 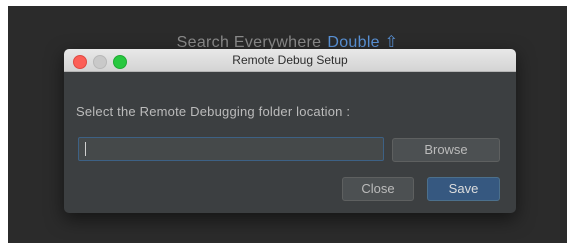 What do you see at coordinates (231, 149) in the screenshot?
I see `folder-path-input` at bounding box center [231, 149].